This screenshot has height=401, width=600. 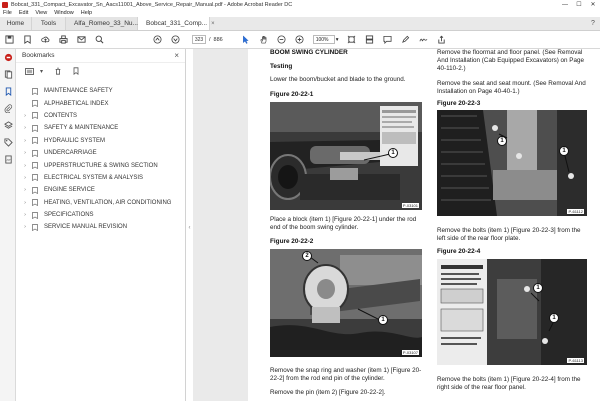 What do you see at coordinates (575, 360) in the screenshot?
I see `figure-code: P-61113` at bounding box center [575, 360].